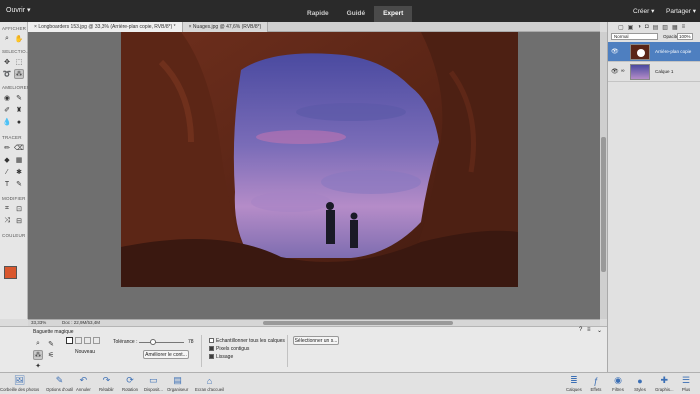 Image resolution: width=700 pixels, height=394 pixels. I want to click on help-icon: ?, so click(580, 330).